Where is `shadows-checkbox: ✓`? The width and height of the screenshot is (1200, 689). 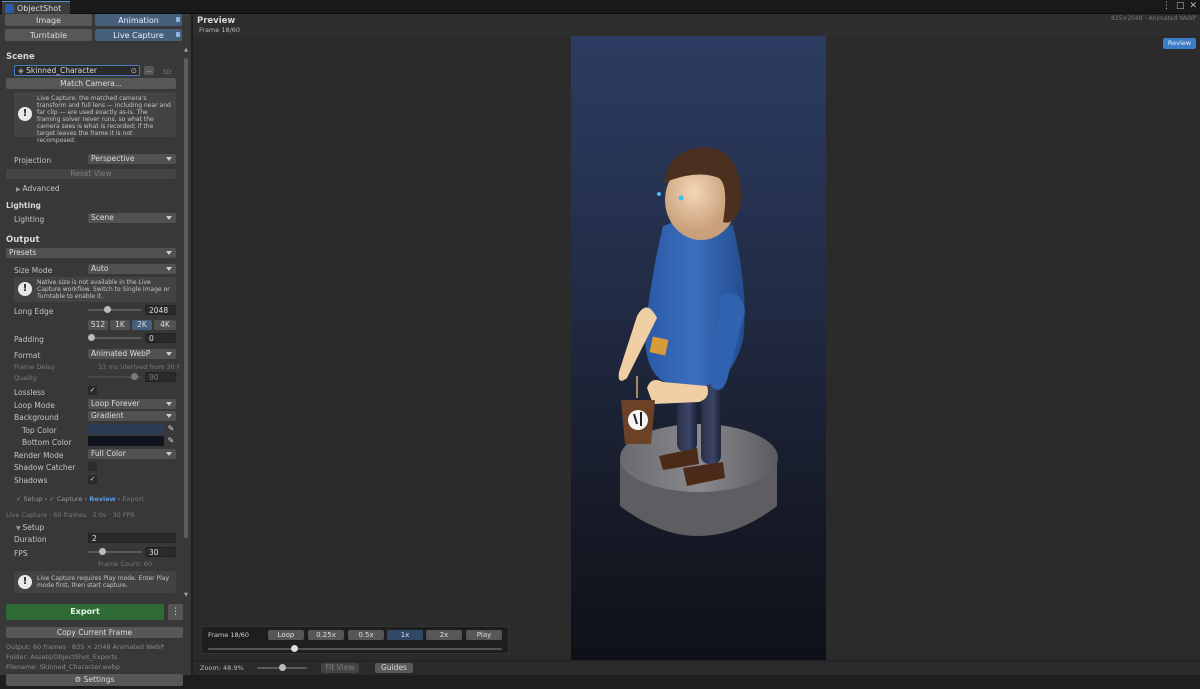
shadows-checkbox: ✓ is located at coordinates (92, 479).